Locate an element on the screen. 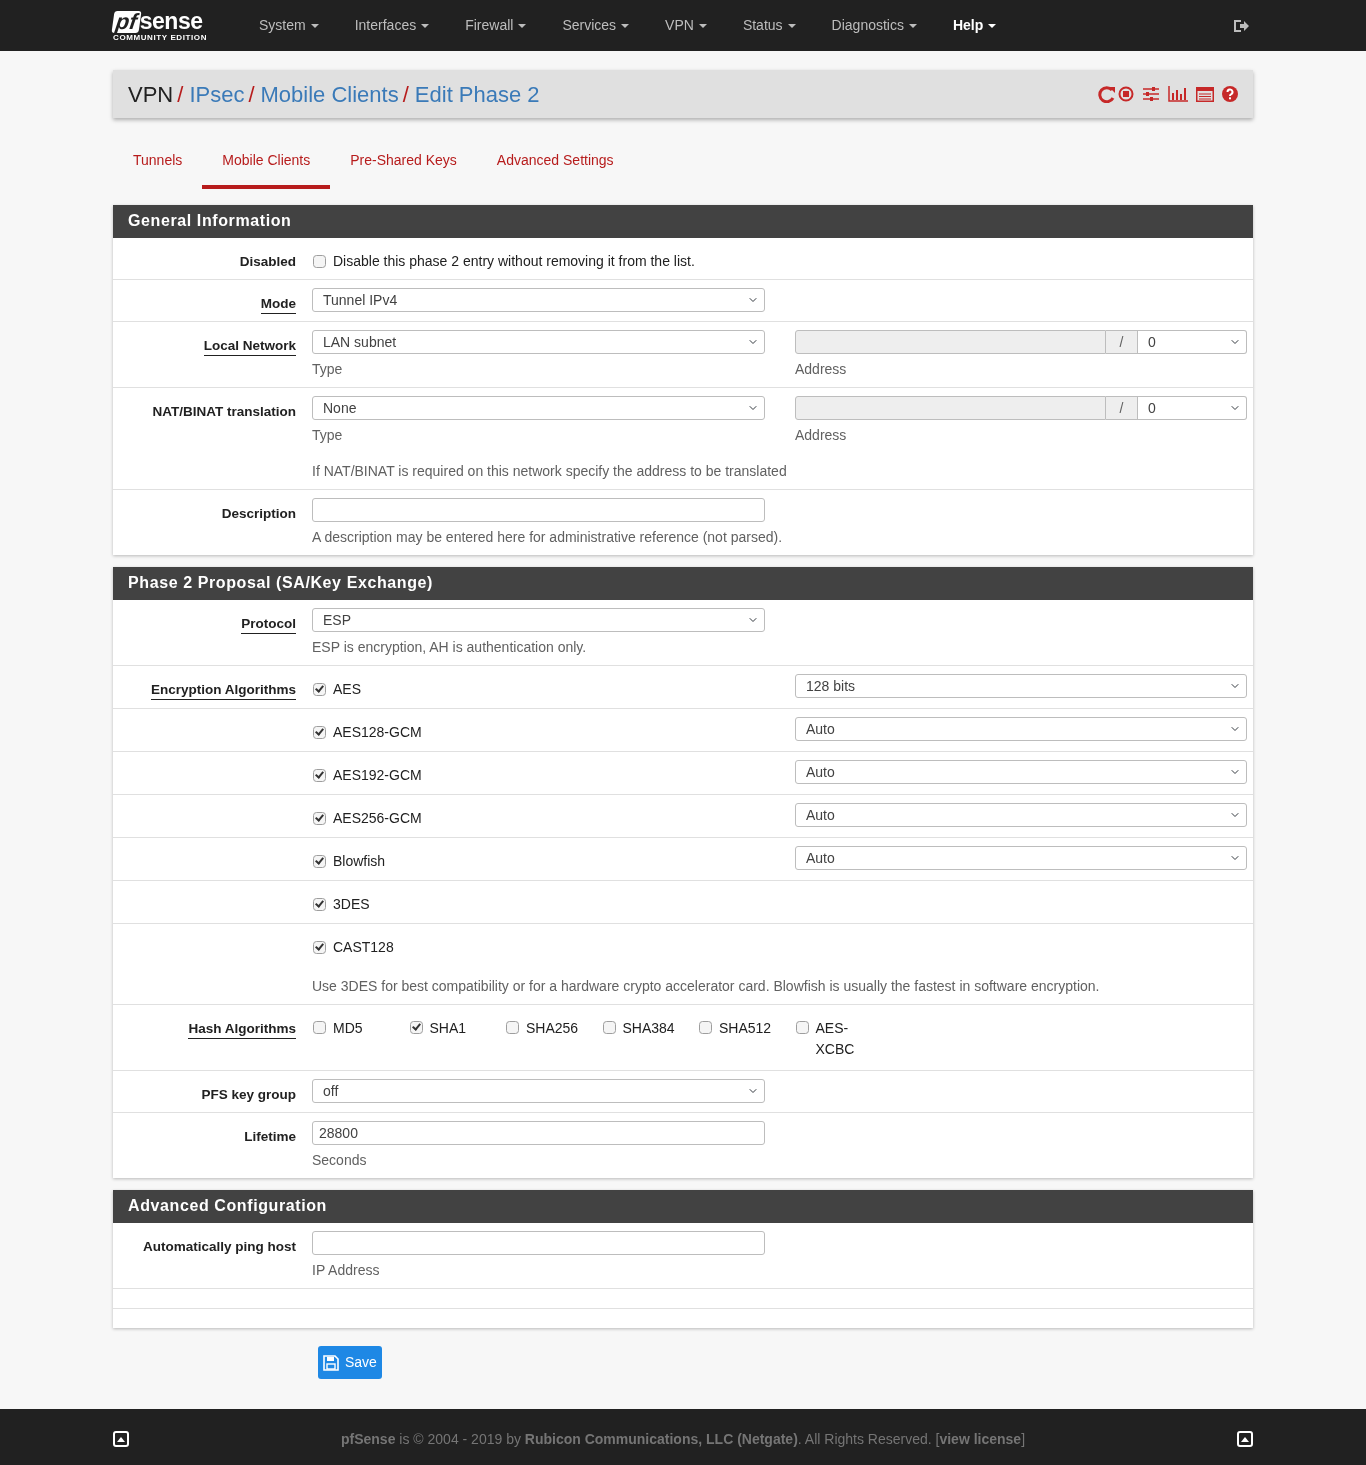 This screenshot has width=1366, height=1465. logo-subtitle: COMMUNITY EDITION is located at coordinates (161, 37).